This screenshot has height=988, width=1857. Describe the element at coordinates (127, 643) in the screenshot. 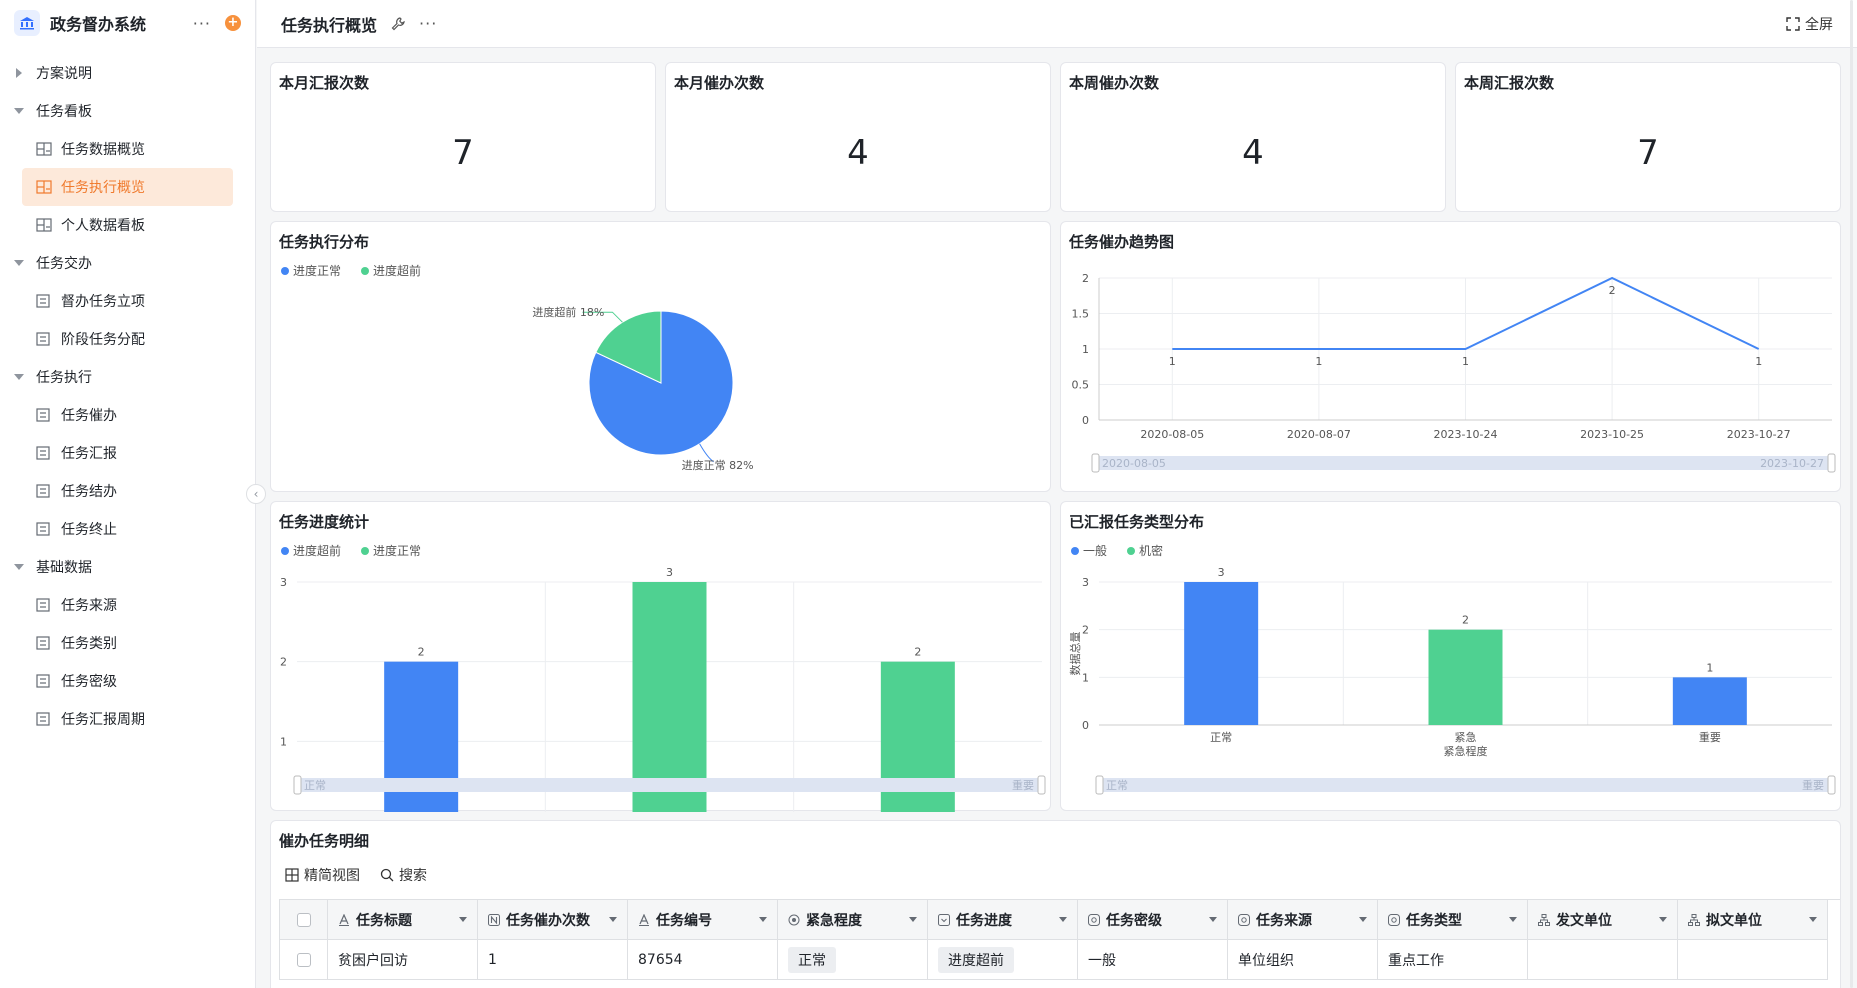

I see `sidebar-item: 任务类别` at that location.